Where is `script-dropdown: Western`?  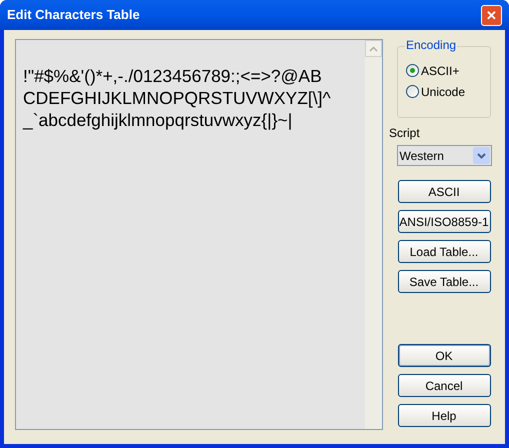
script-dropdown: Western is located at coordinates (444, 155).